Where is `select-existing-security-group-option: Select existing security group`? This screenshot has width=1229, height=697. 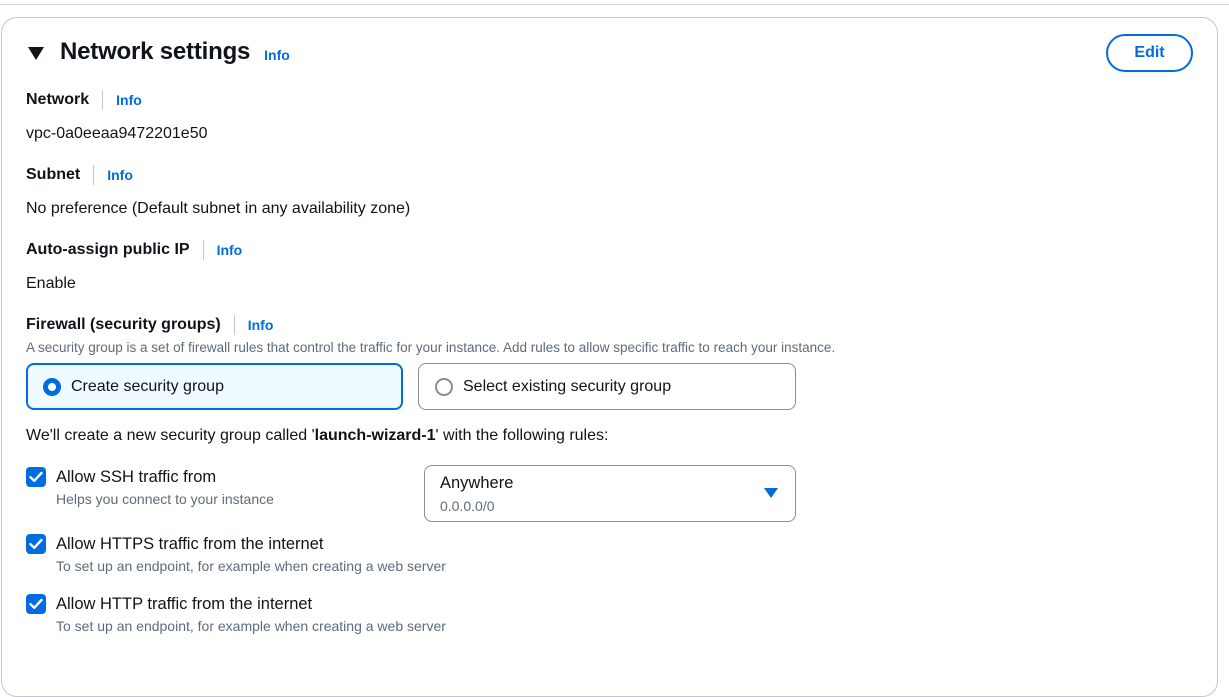 select-existing-security-group-option: Select existing security group is located at coordinates (607, 386).